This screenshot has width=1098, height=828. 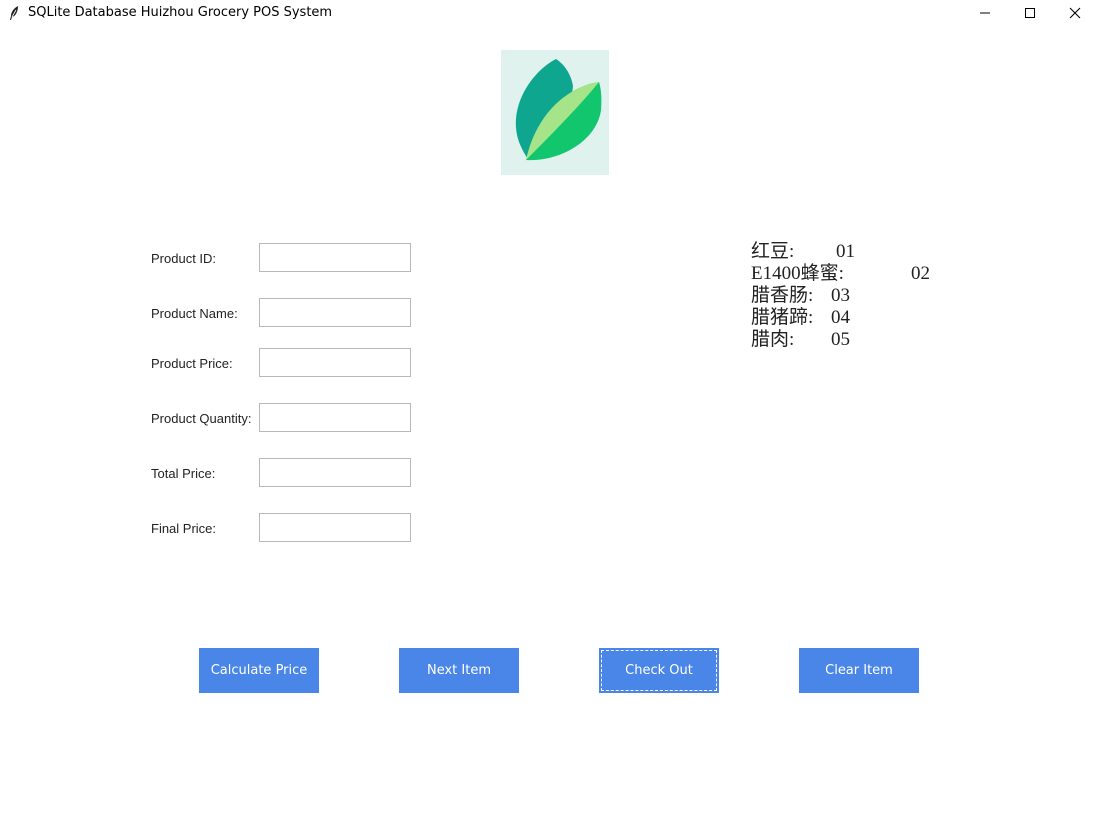 What do you see at coordinates (859, 670) in the screenshot?
I see `clear-item-button: Clear Item` at bounding box center [859, 670].